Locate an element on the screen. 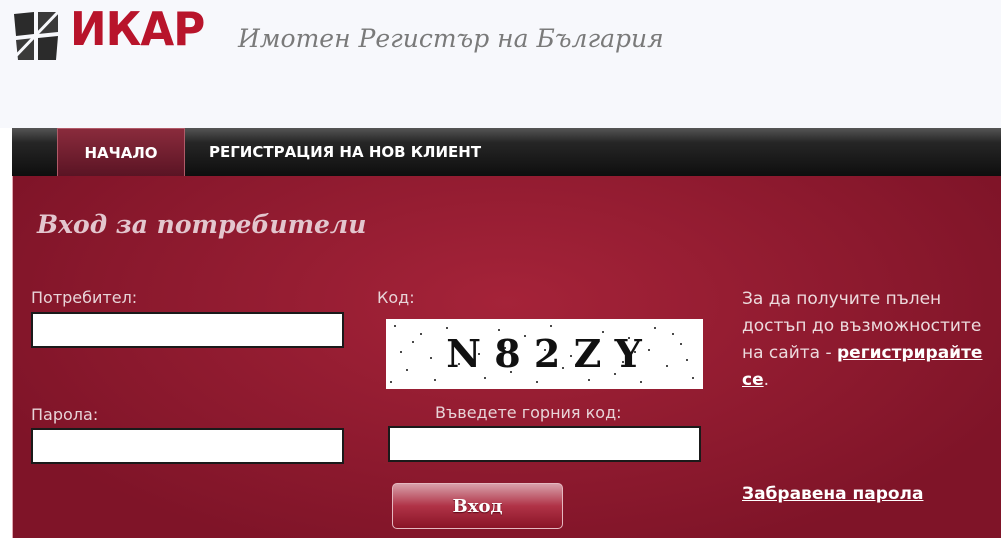 The width and height of the screenshot is (1001, 538). captcha-prompt: Въведете горния код: is located at coordinates (528, 412).